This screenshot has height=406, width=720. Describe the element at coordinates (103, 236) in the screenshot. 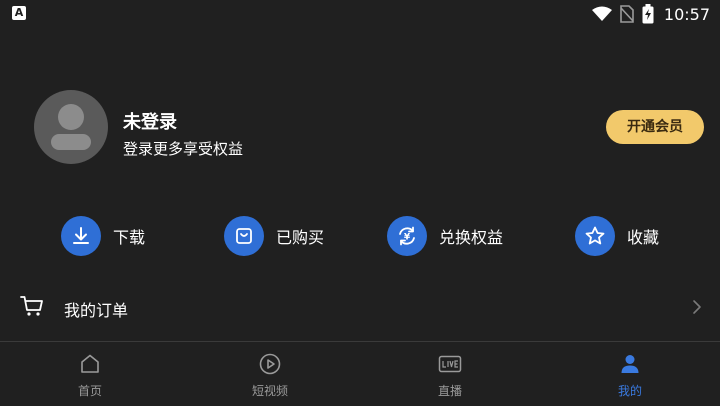

I see `download-action: 下载` at that location.